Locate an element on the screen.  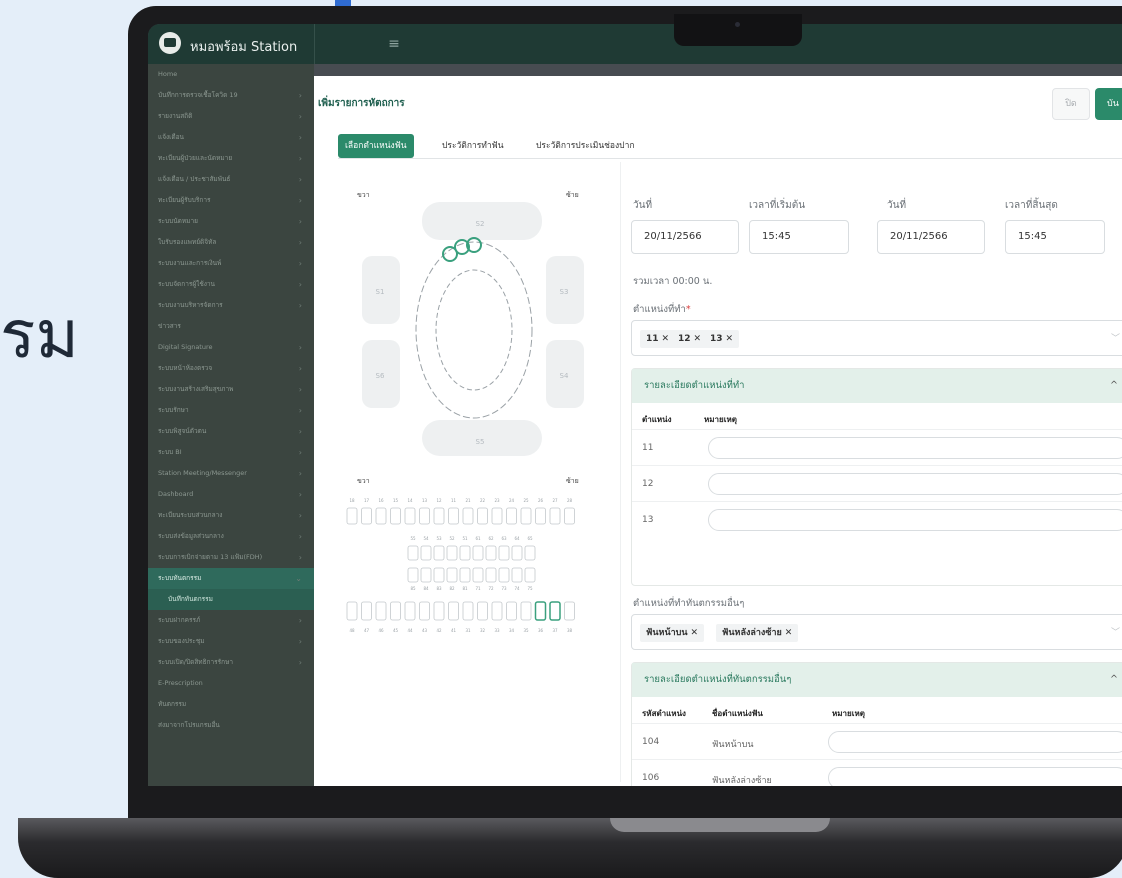
sidebar-item: บันทึกการตรวจเชื้อโควิด 19 › is located at coordinates (231, 95).